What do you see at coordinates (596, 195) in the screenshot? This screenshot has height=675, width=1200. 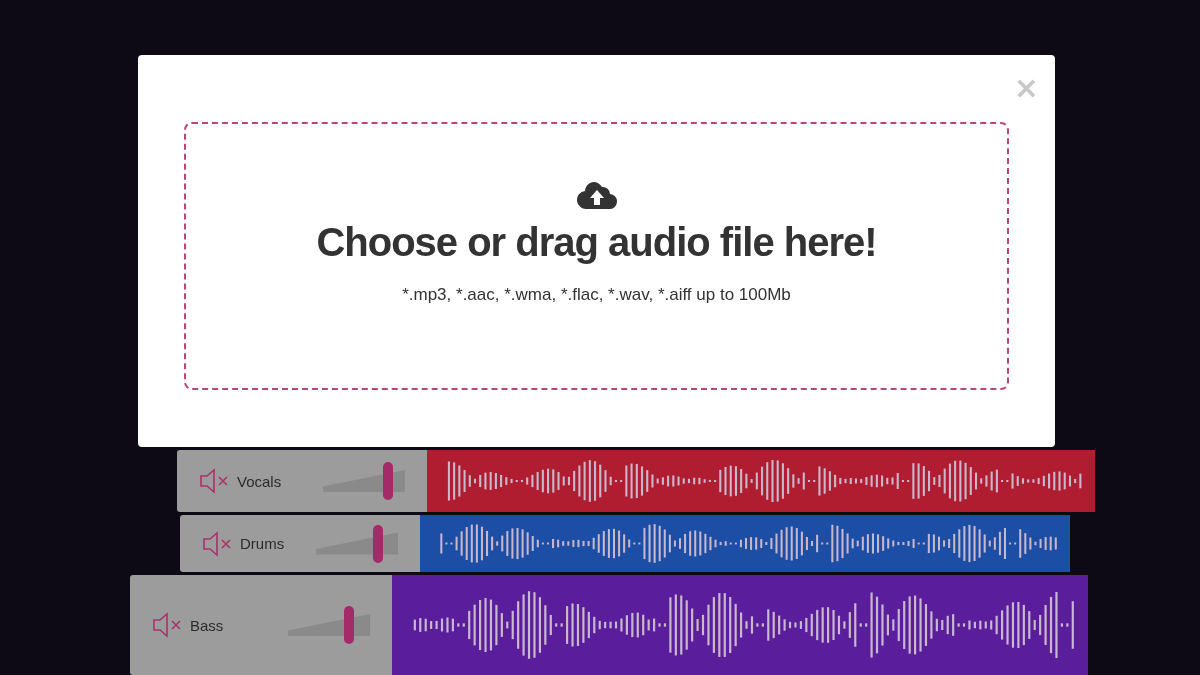 I see `cloud-upload-icon` at bounding box center [596, 195].